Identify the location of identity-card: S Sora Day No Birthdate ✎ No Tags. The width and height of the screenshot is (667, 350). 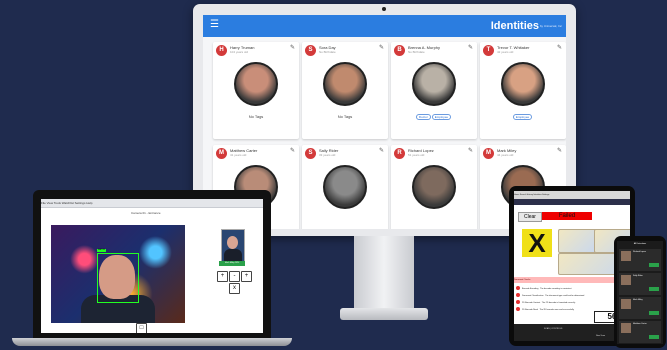
(345, 90).